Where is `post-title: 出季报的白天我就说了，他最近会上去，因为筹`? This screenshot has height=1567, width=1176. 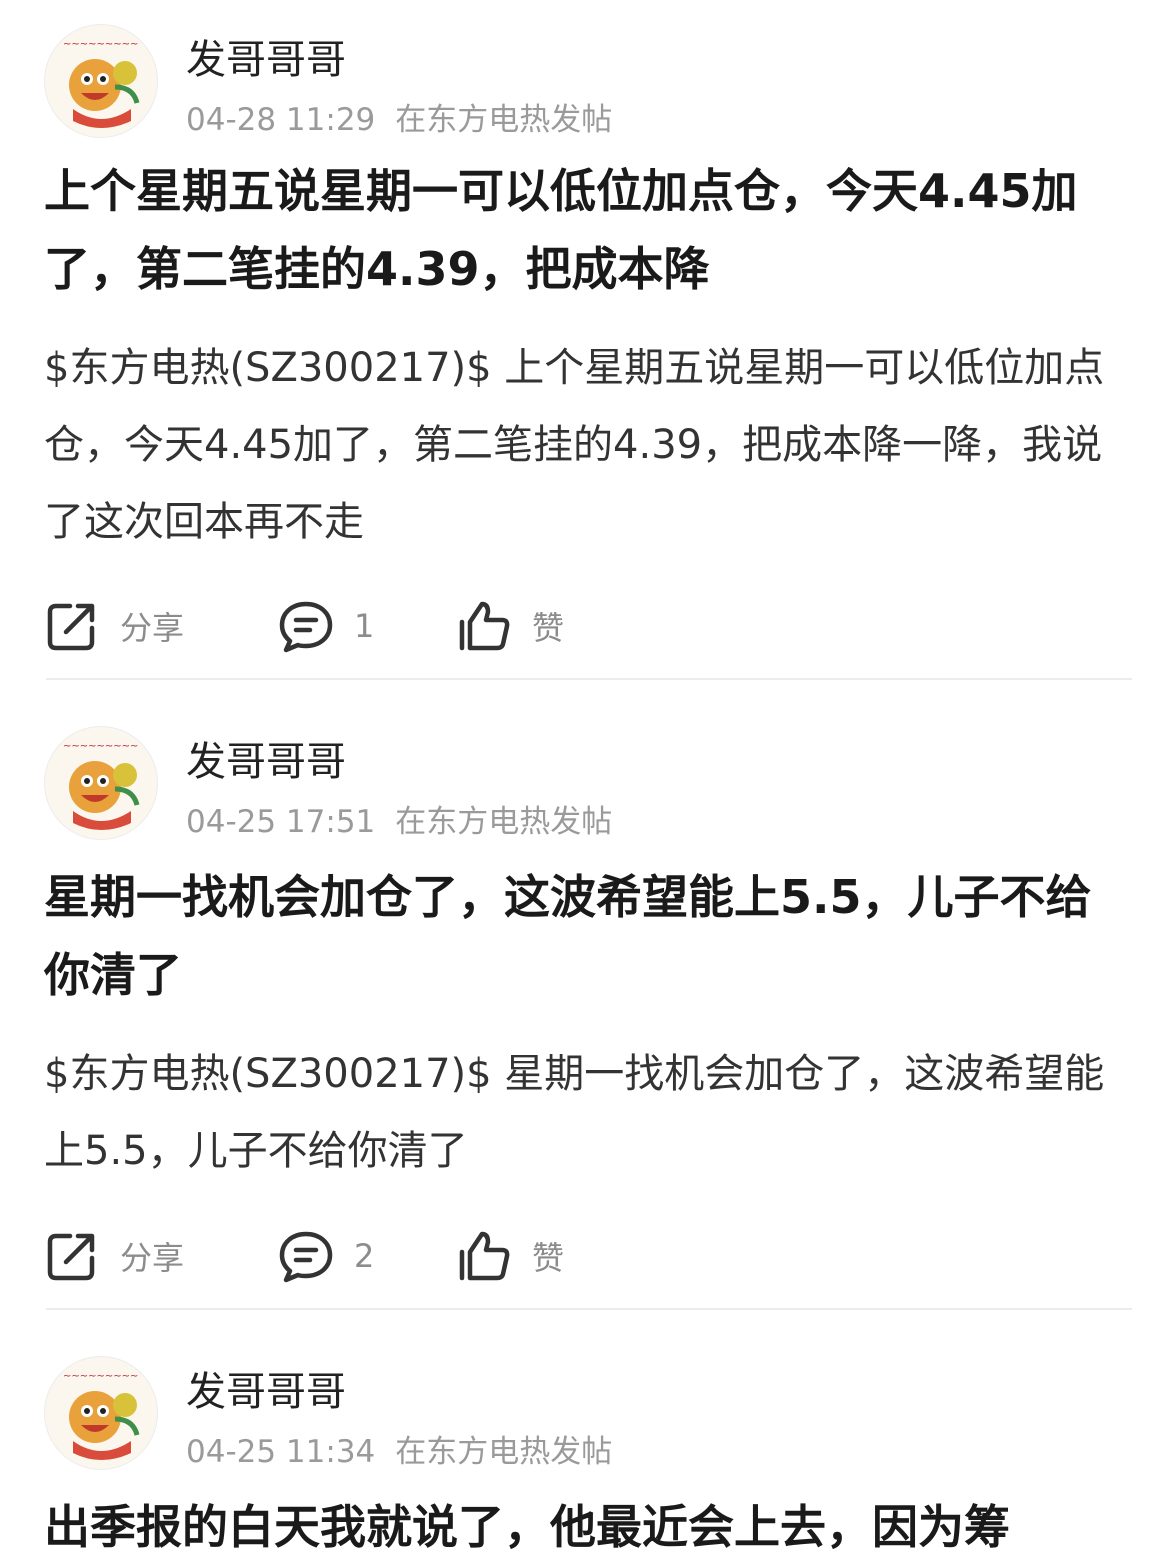
post-title: 出季报的白天我就说了，他最近会上去，因为筹 is located at coordinates (590, 1527).